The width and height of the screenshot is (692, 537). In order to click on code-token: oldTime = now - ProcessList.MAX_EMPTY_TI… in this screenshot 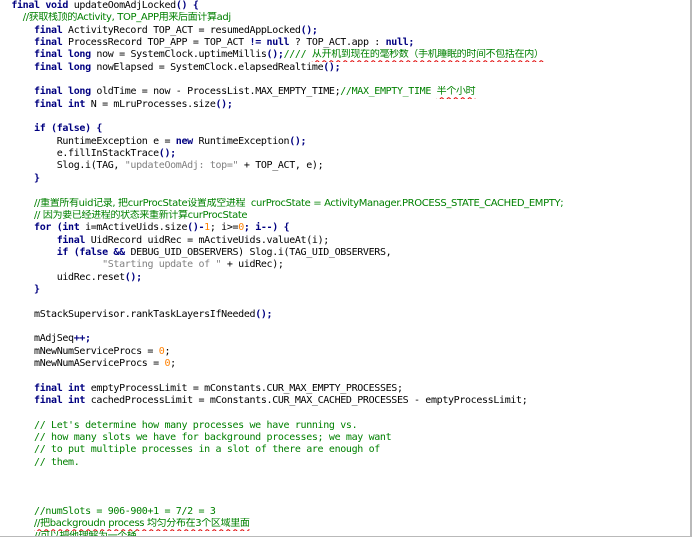, I will do `click(215, 92)`.